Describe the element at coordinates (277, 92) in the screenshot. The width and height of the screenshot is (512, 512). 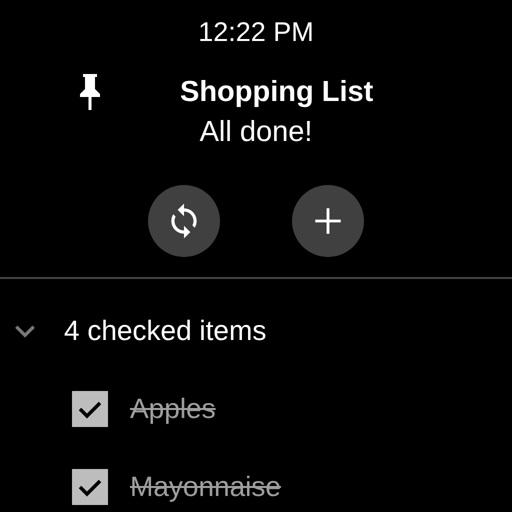
I see `note-title: Shopping List` at that location.